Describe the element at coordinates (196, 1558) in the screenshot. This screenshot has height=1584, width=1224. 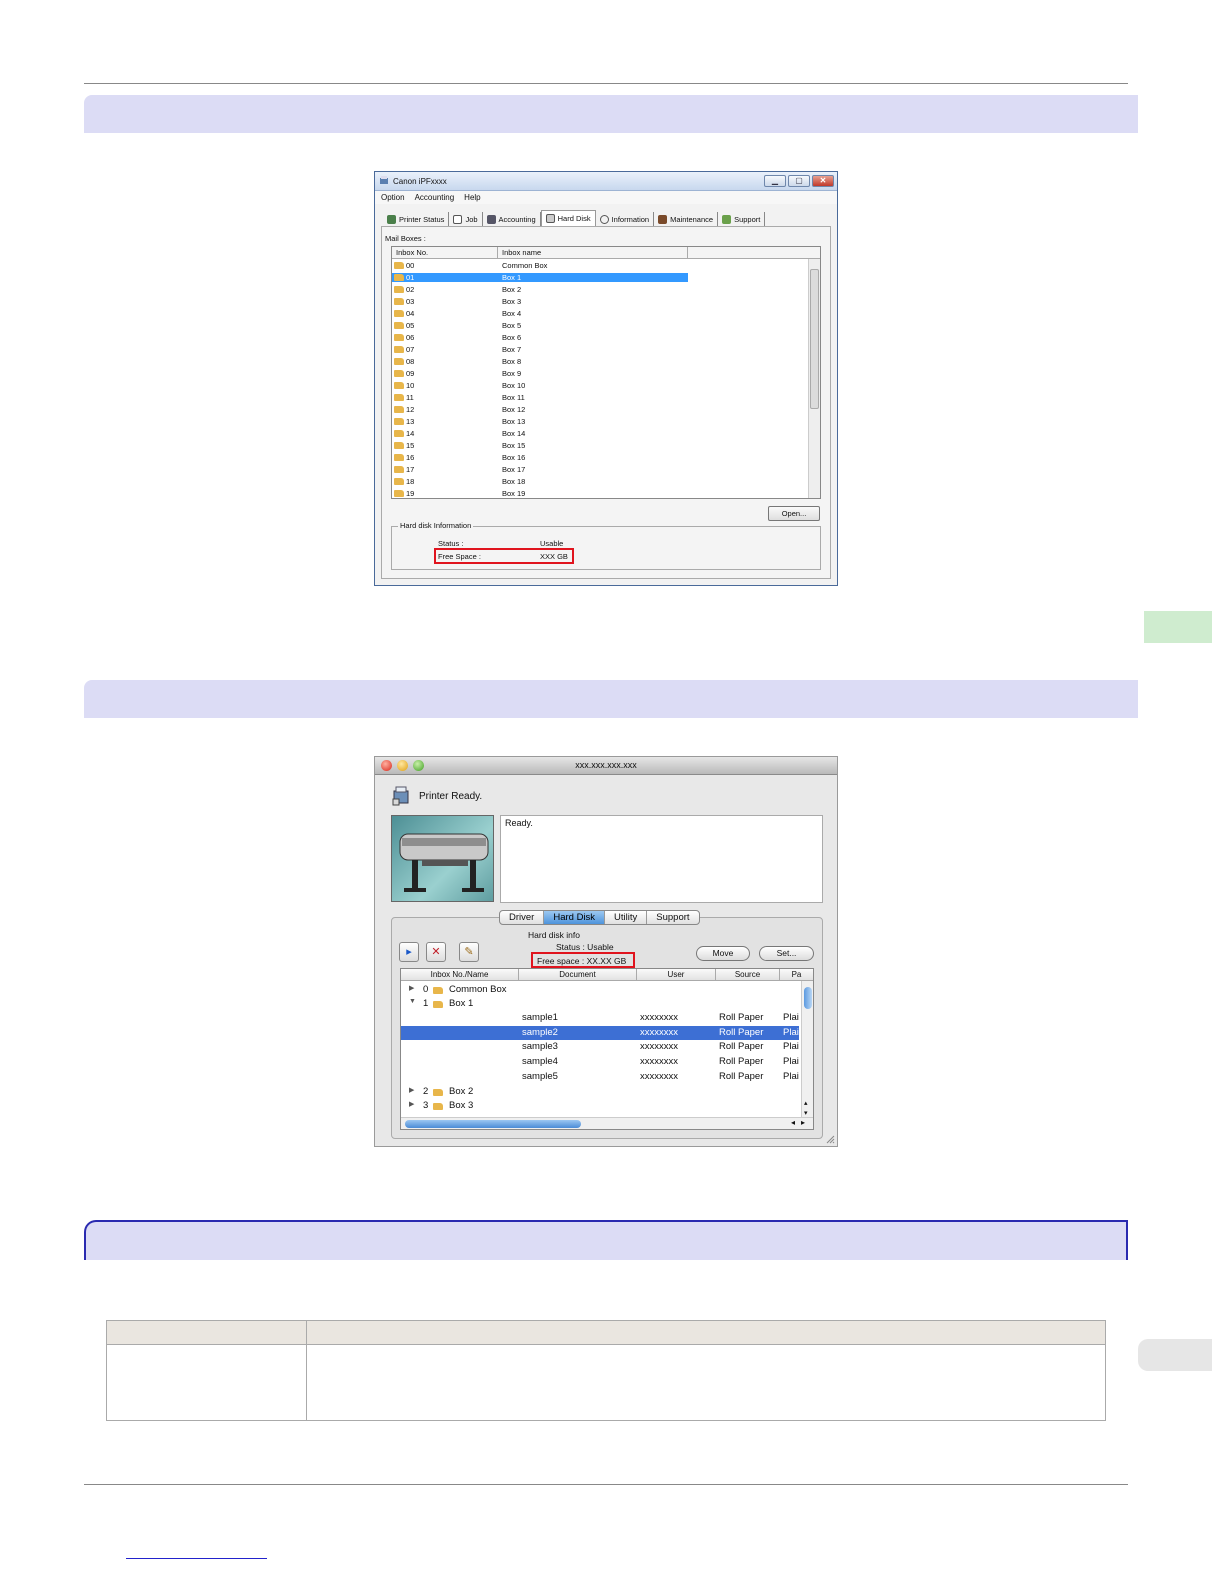
I see `footer-link-underline` at that location.